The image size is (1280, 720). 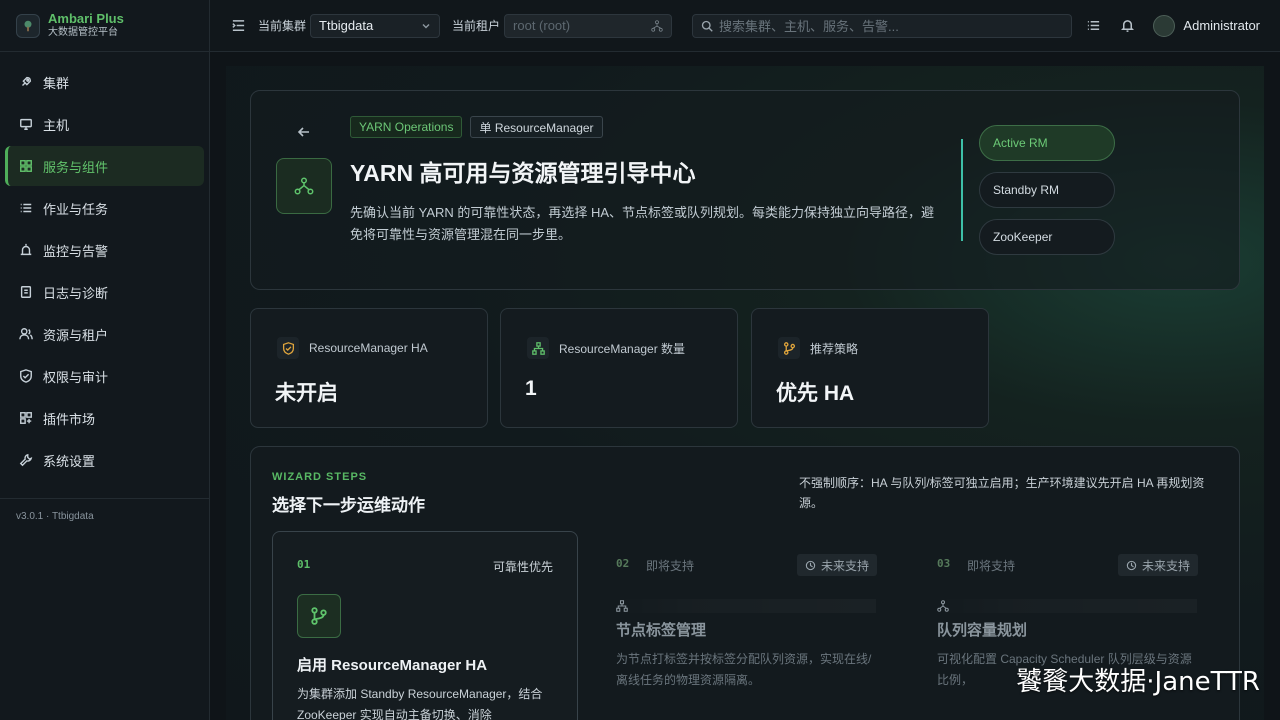 What do you see at coordinates (288, 348) in the screenshot?
I see `shield-check-icon` at bounding box center [288, 348].